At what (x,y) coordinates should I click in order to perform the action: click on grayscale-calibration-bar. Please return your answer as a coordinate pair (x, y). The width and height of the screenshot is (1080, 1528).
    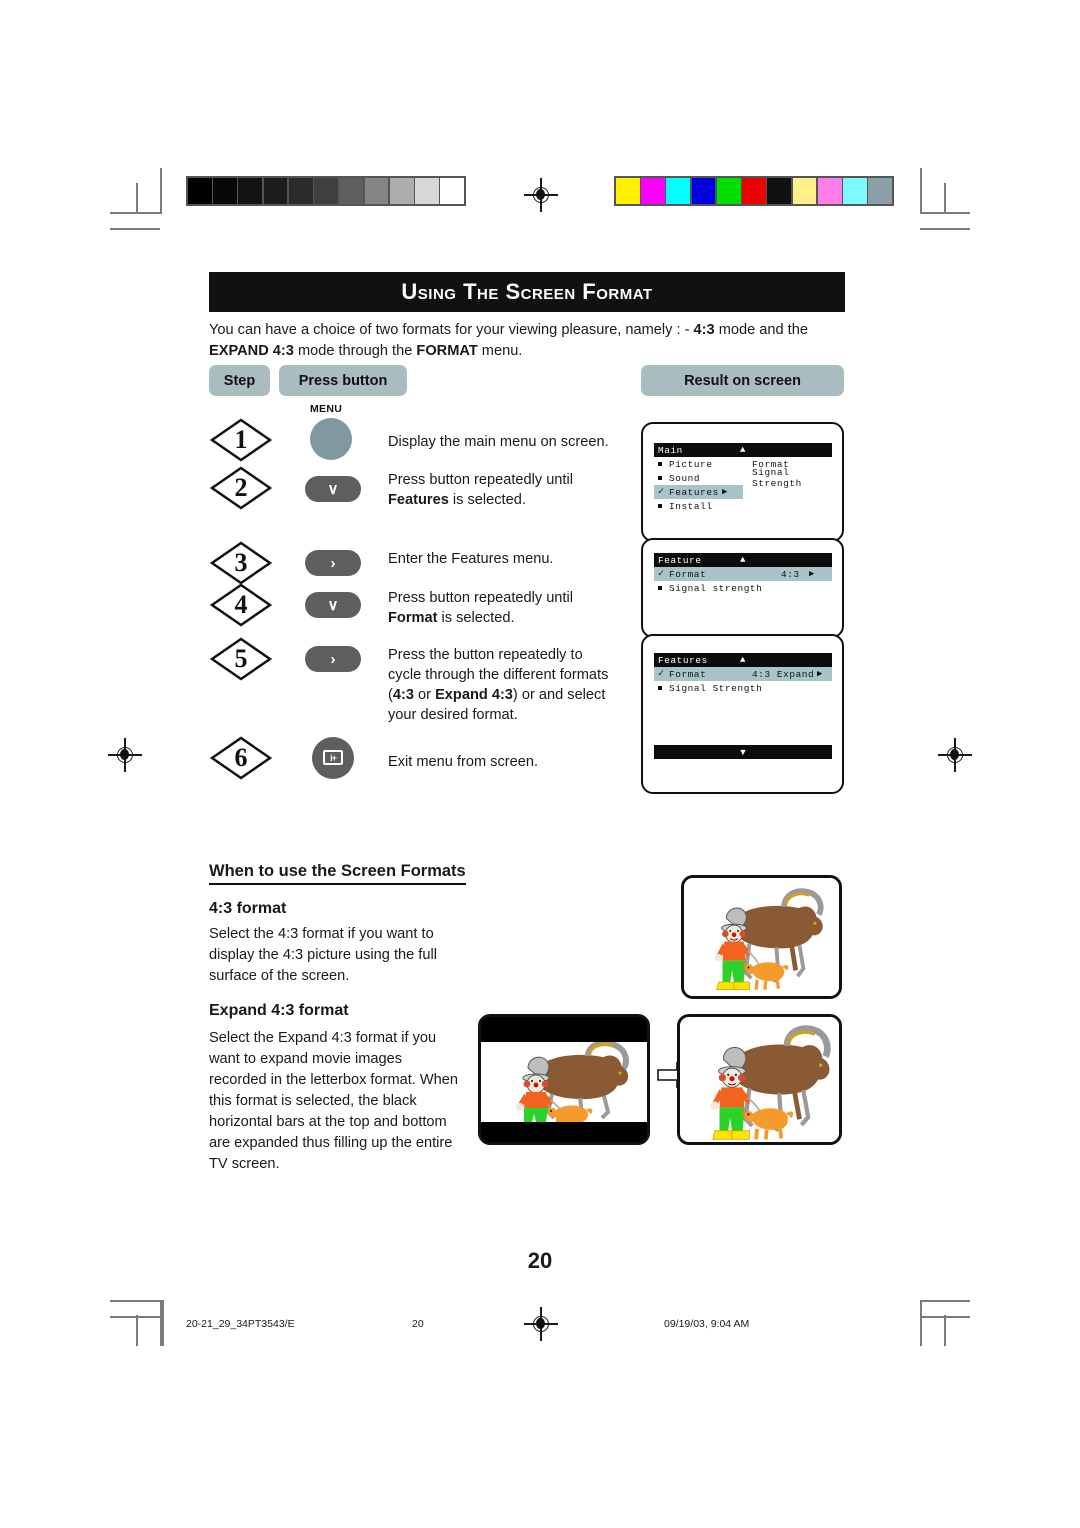
    Looking at the image, I should click on (326, 191).